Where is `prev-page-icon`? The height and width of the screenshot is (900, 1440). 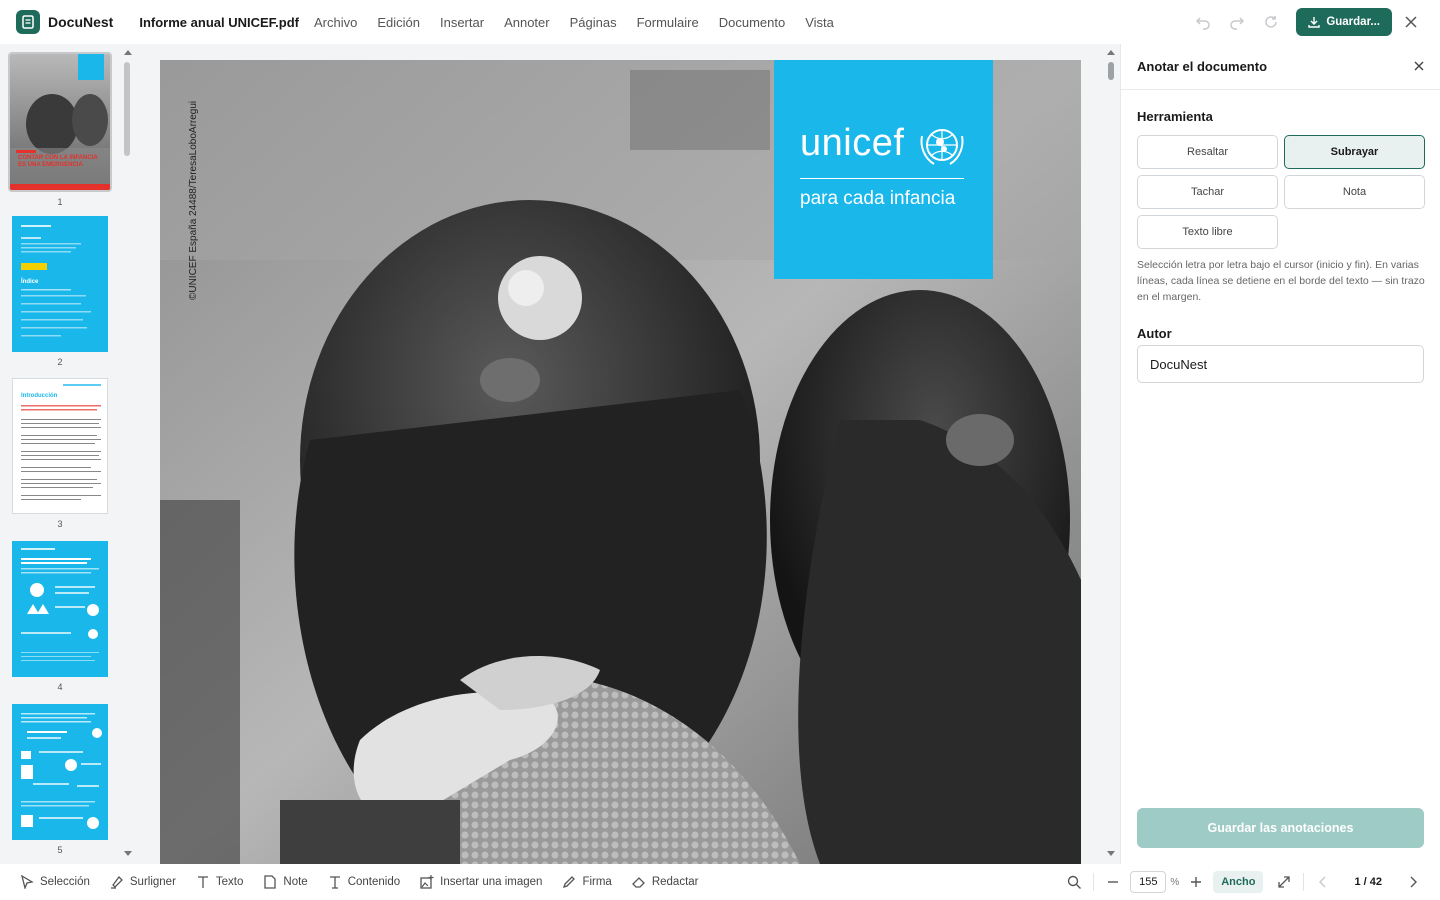 prev-page-icon is located at coordinates (1323, 882).